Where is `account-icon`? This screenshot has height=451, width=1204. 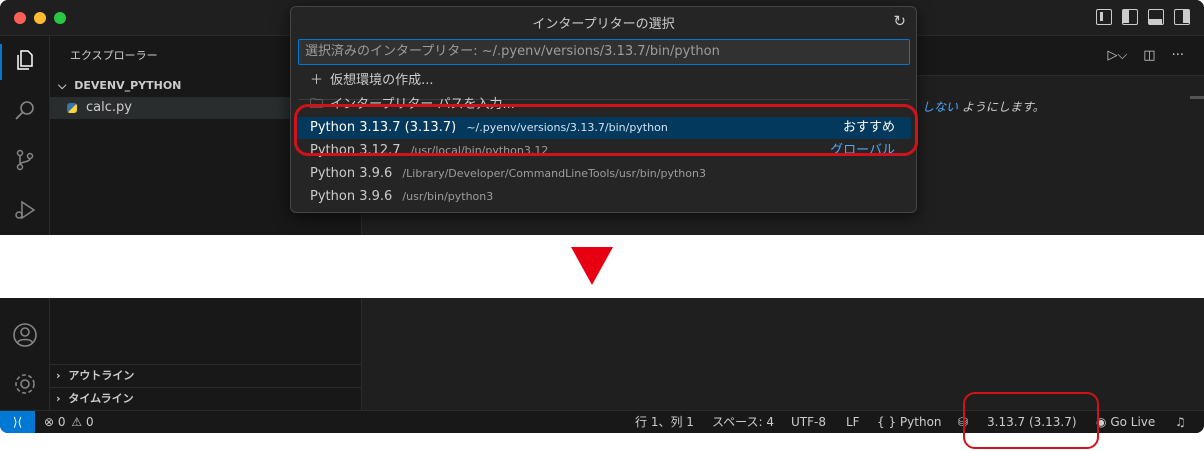
account-icon is located at coordinates (25, 335).